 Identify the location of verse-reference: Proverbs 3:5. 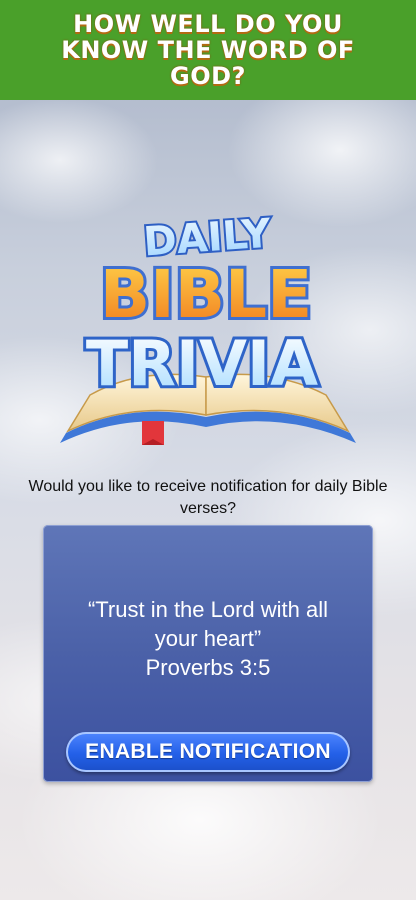
(208, 667).